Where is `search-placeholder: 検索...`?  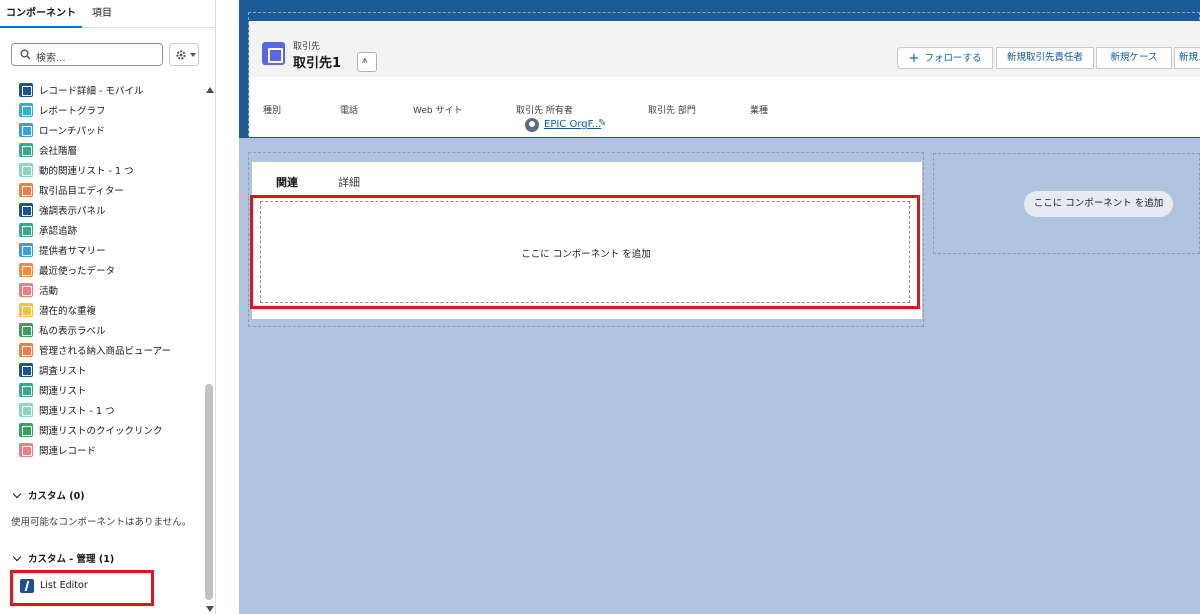 search-placeholder: 検索... is located at coordinates (51, 58).